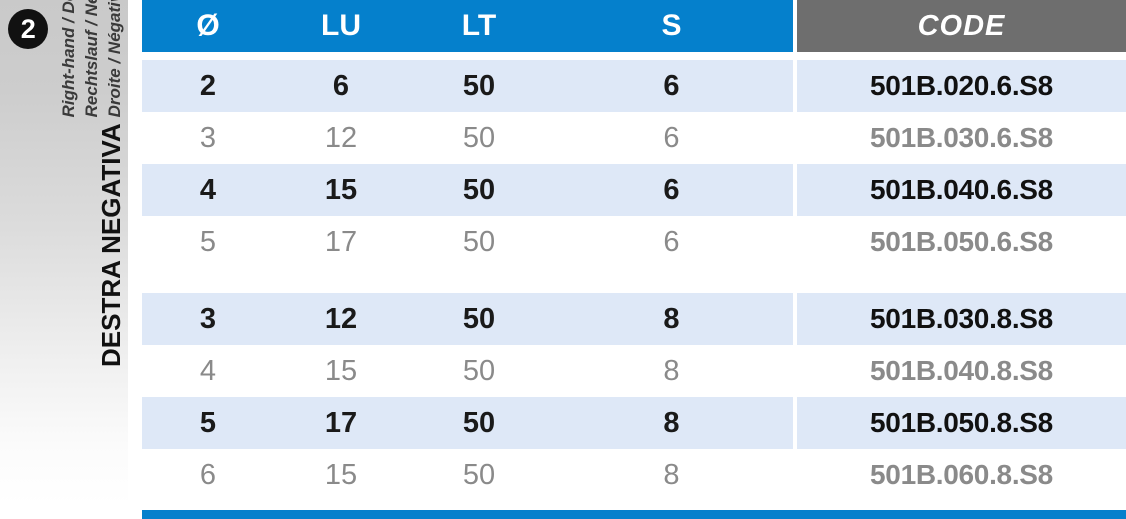 This screenshot has width=1126, height=519. Describe the element at coordinates (961, 190) in the screenshot. I see `cell-code: 501B.040.6.S8` at that location.